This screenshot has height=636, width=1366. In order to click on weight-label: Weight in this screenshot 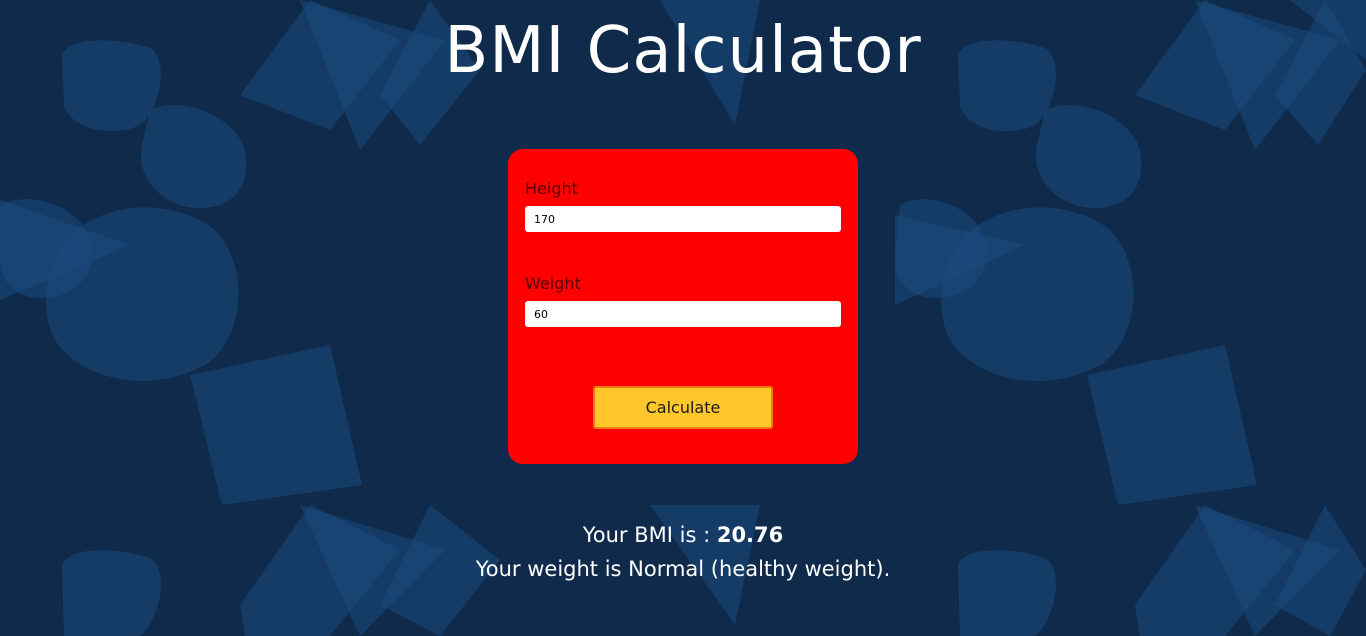, I will do `click(553, 283)`.